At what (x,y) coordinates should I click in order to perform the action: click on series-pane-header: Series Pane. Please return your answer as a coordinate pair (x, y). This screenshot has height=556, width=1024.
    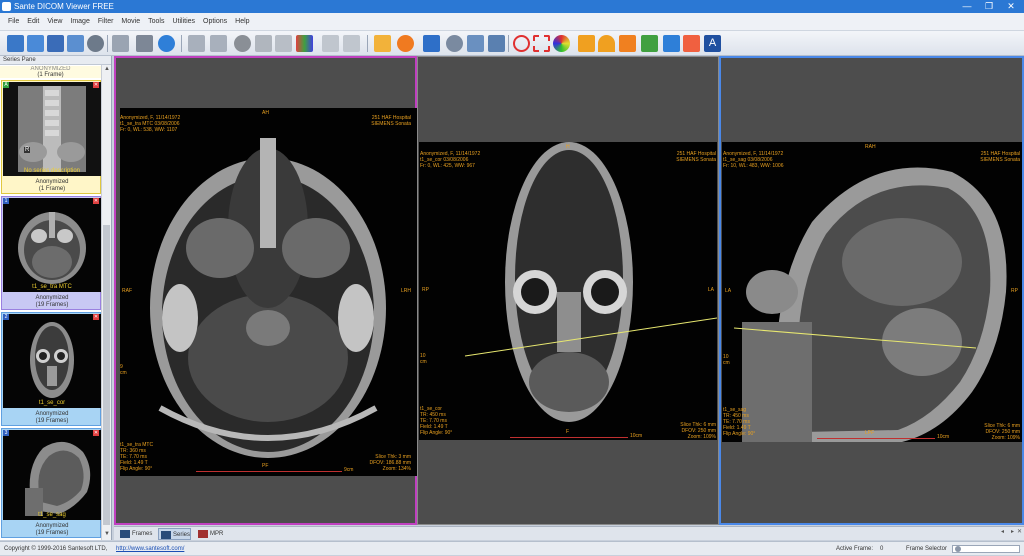
    Looking at the image, I should click on (55, 60).